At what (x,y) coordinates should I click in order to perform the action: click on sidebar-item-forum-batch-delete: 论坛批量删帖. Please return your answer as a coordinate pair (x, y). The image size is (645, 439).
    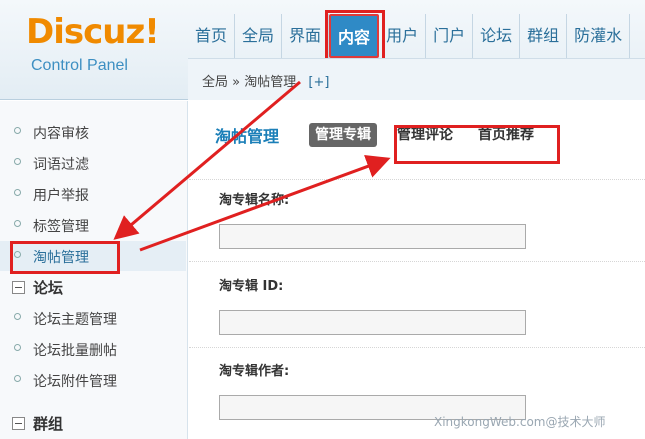
    Looking at the image, I should click on (93, 349).